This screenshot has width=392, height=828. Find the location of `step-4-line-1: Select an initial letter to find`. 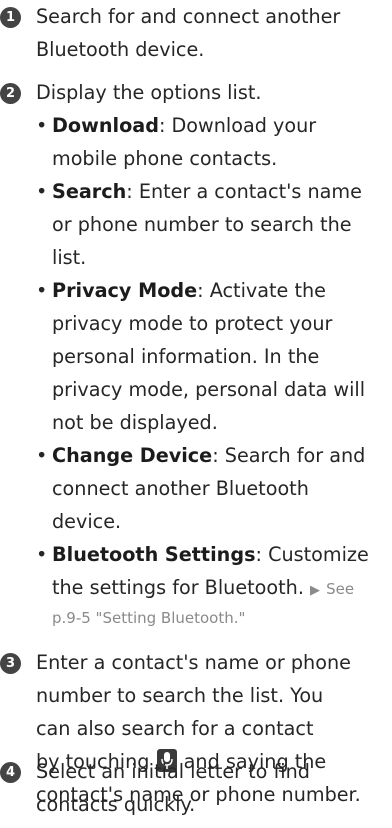

step-4-line-1: Select an initial letter to find is located at coordinates (173, 771).